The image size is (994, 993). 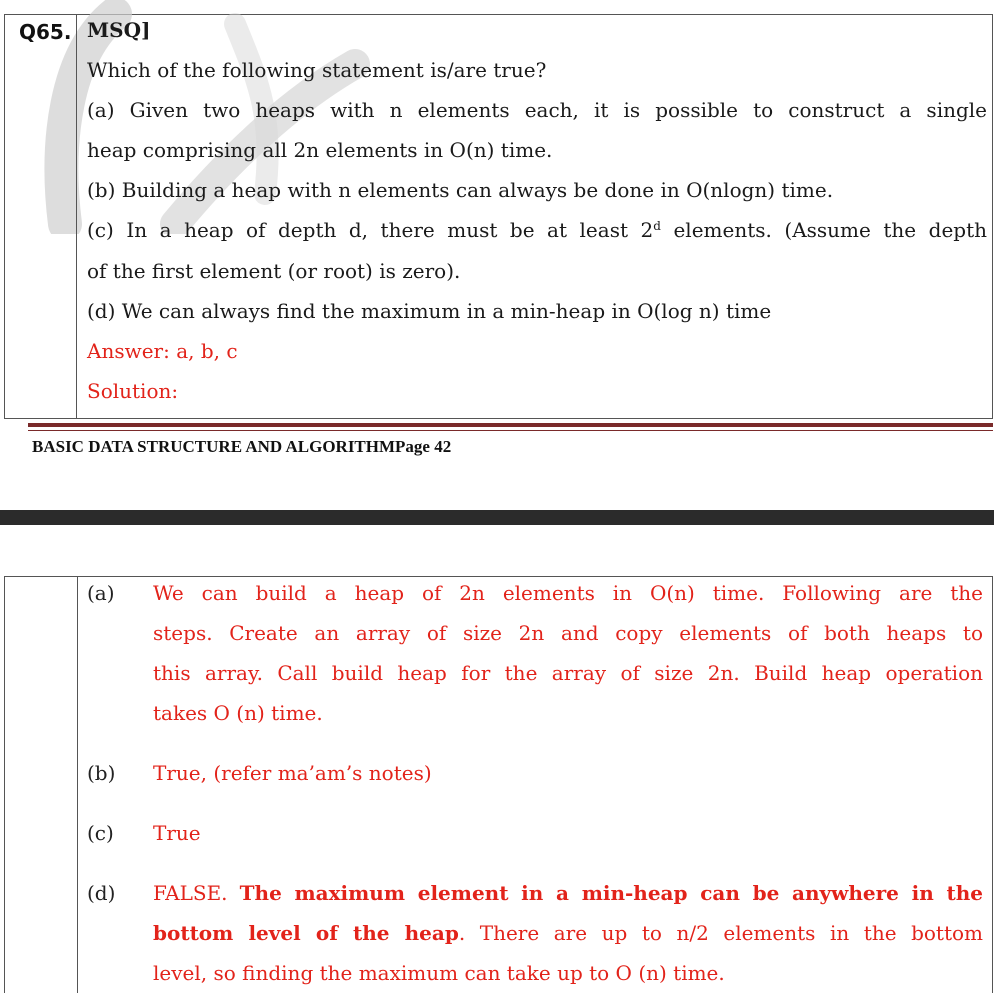 I want to click on option-c-text-post: elements. (Assume the depth, so click(x=823, y=230).